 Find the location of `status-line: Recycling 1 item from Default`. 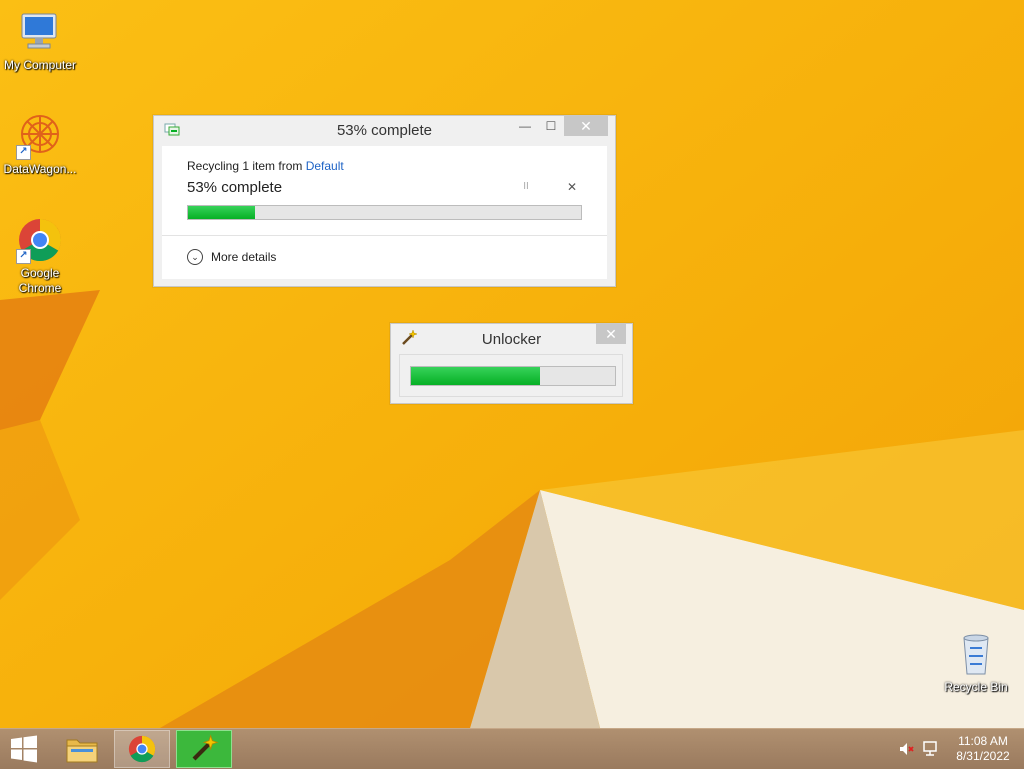

status-line: Recycling 1 item from Default is located at coordinates (265, 166).